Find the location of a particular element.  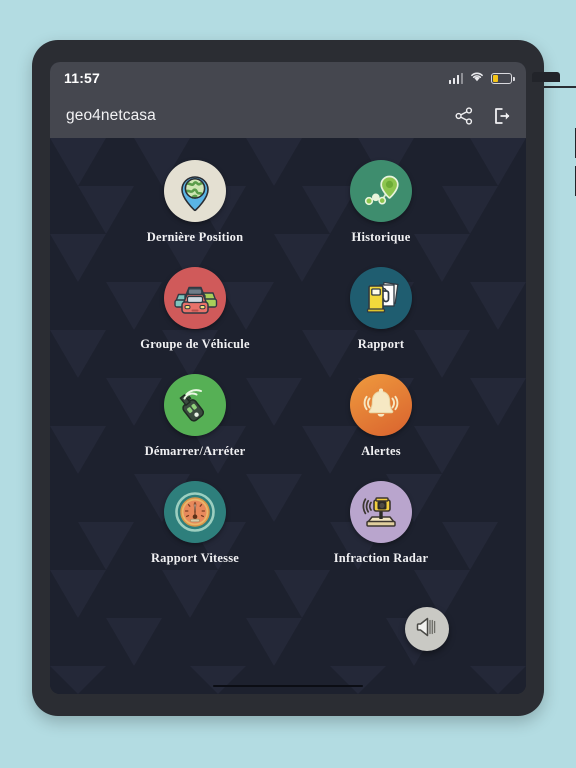

status-bar: 11:57 is located at coordinates (288, 78).